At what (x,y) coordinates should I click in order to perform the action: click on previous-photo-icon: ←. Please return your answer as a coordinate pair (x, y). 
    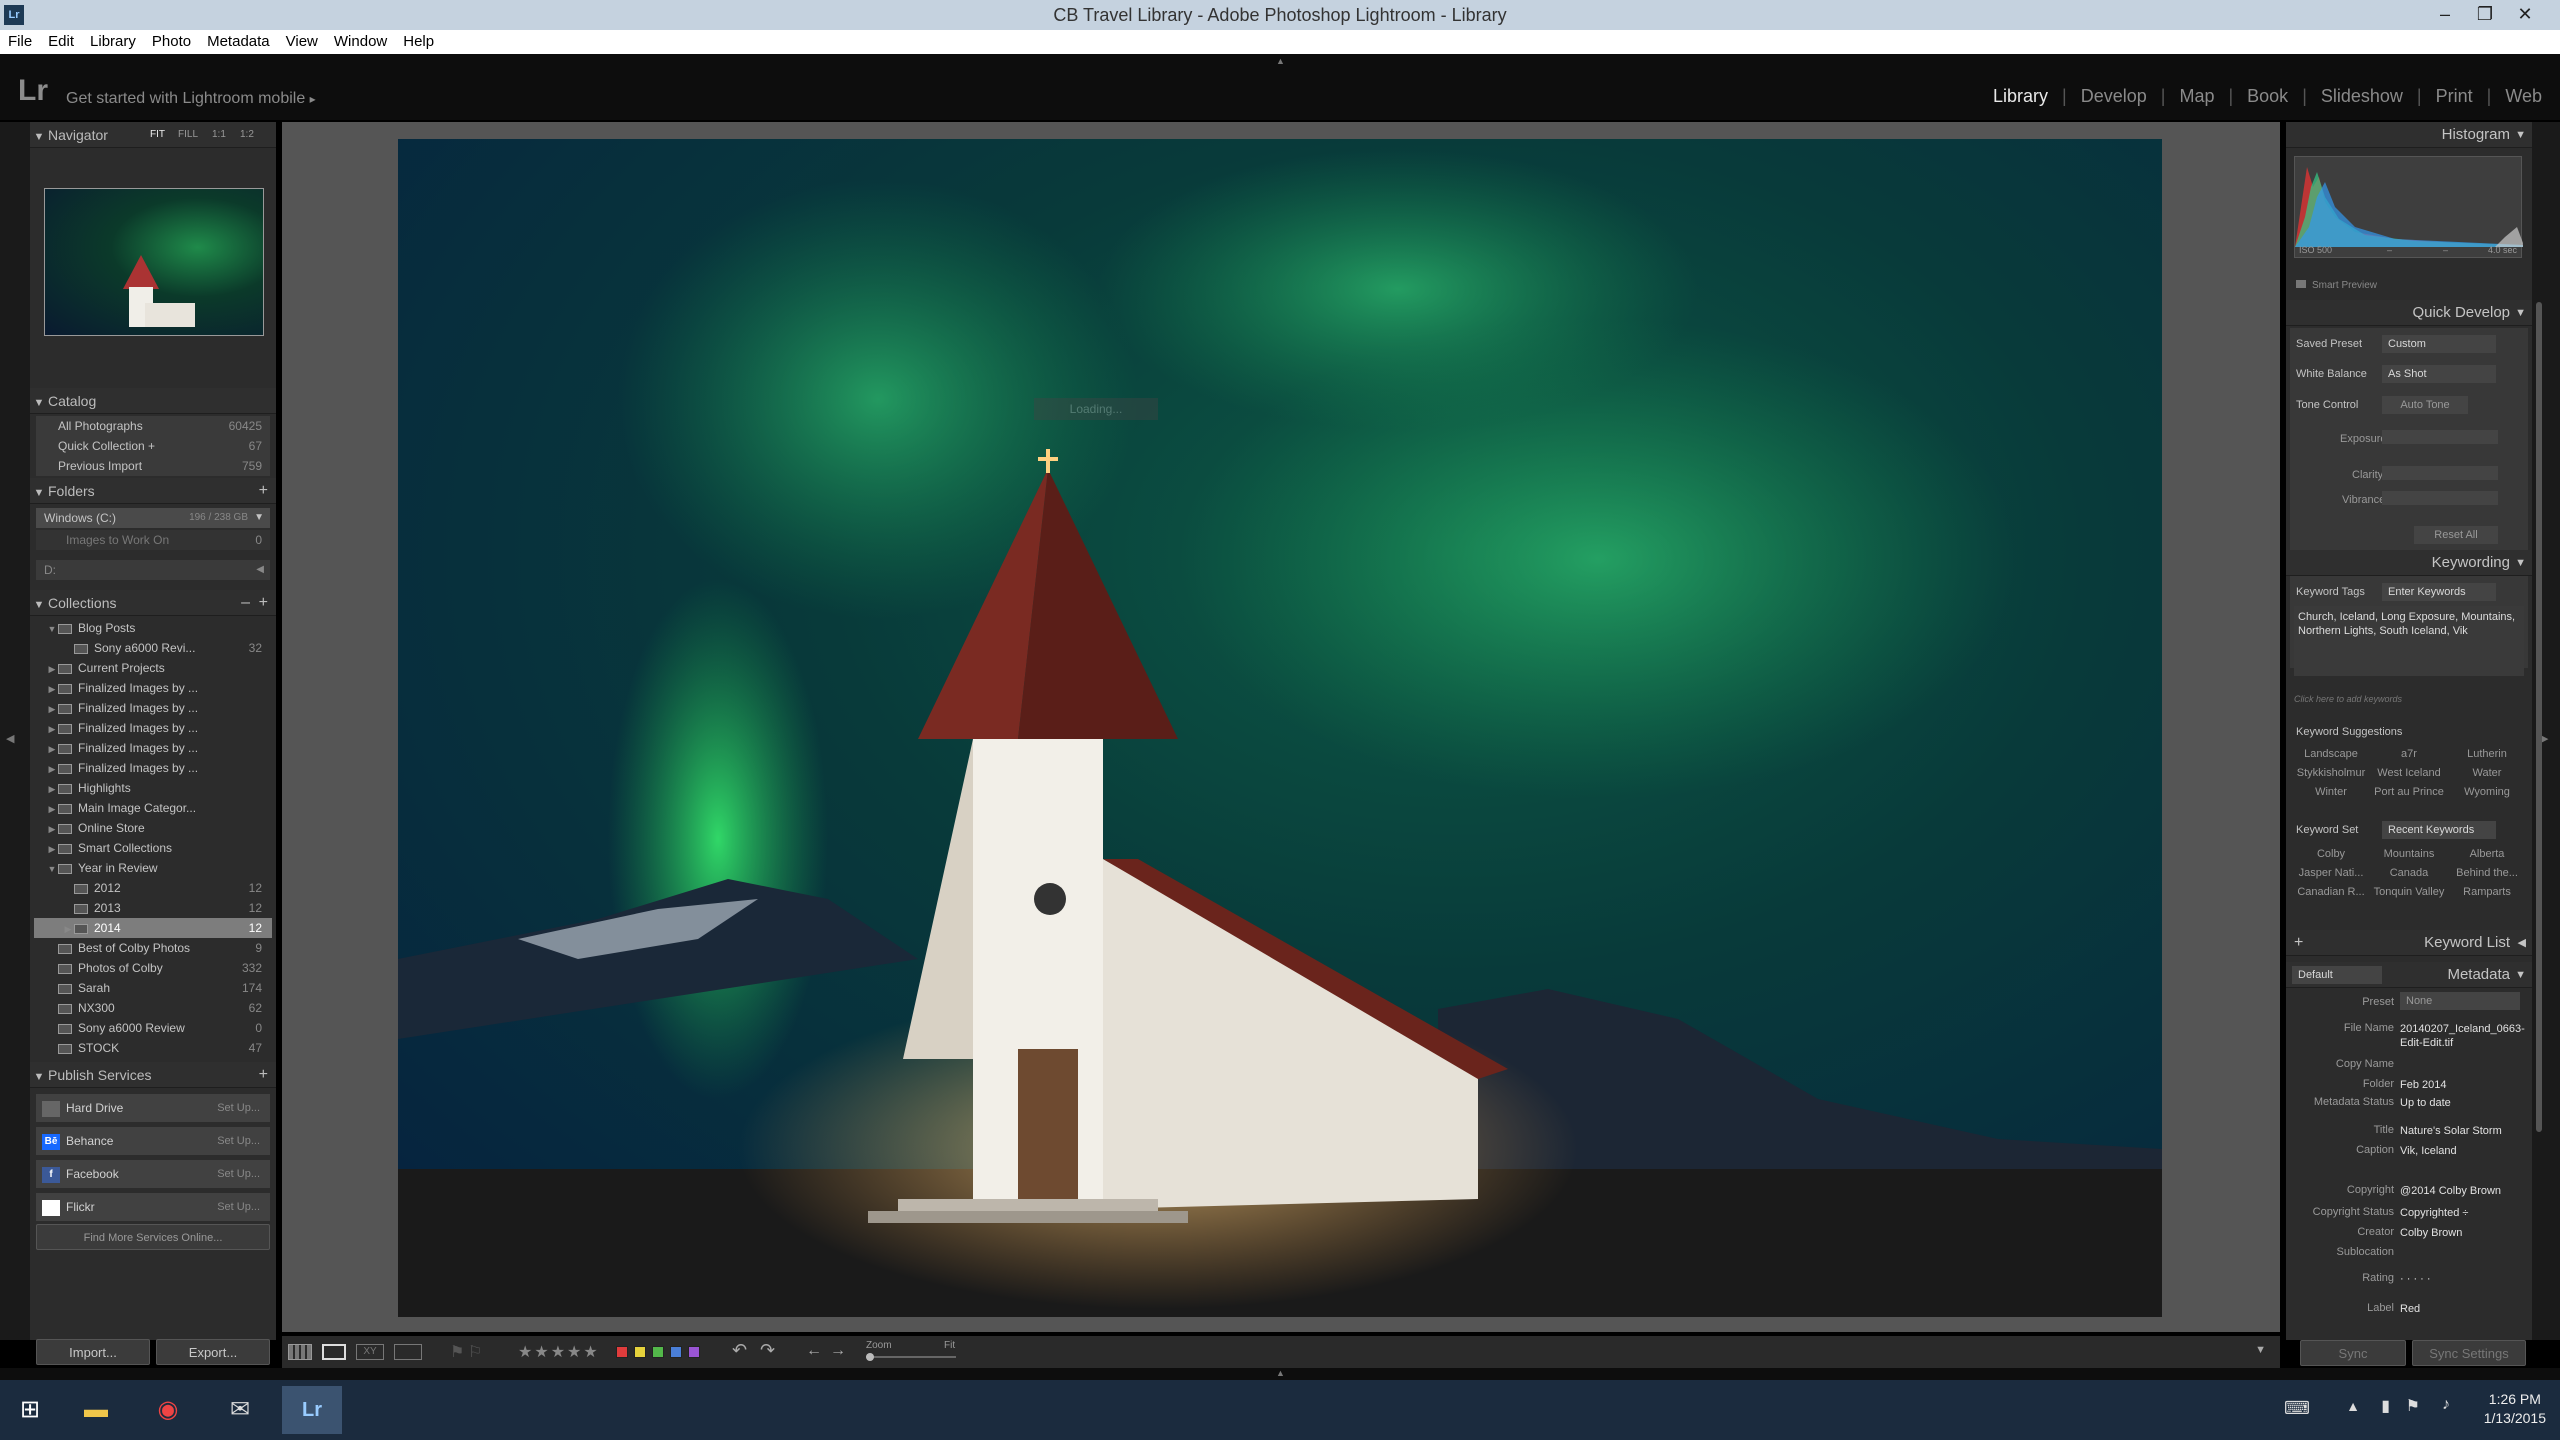
    Looking at the image, I should click on (814, 1351).